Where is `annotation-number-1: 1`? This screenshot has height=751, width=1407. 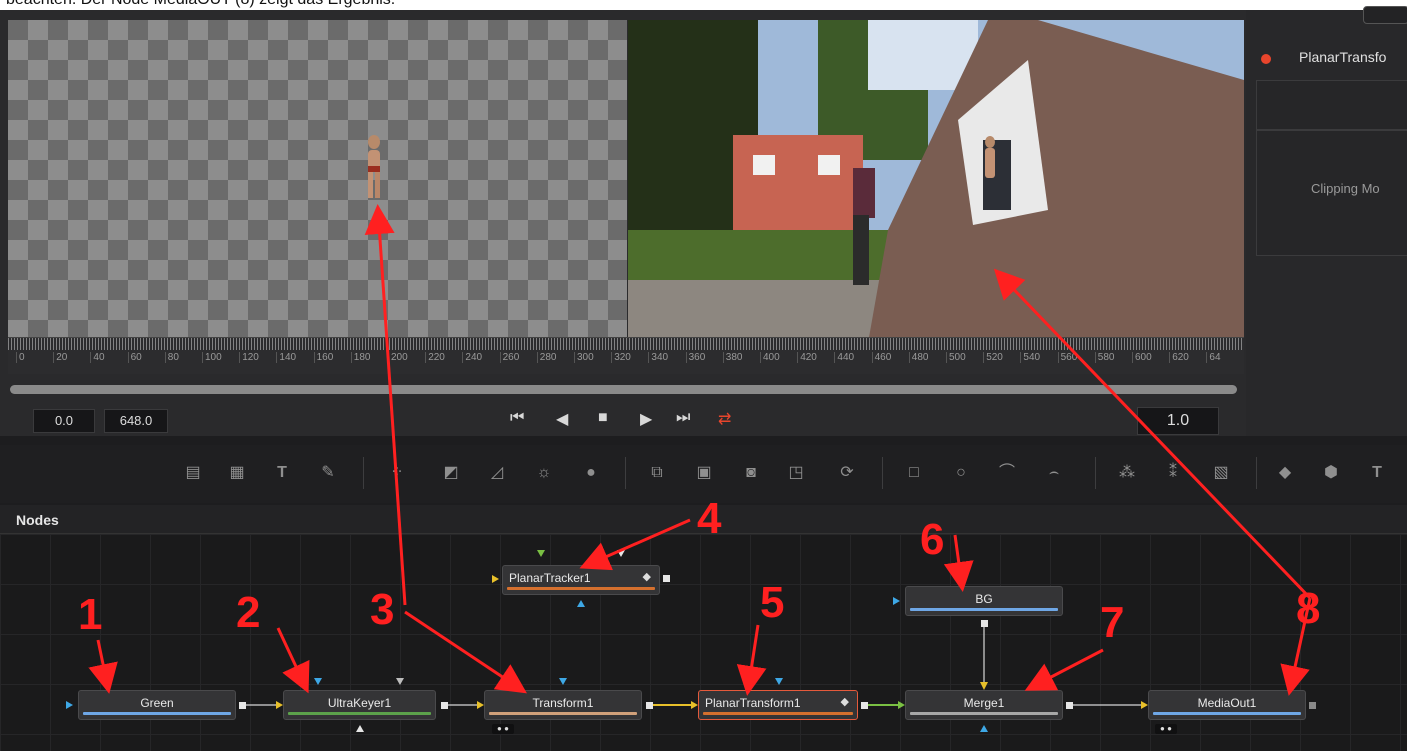
annotation-number-1: 1 is located at coordinates (90, 614).